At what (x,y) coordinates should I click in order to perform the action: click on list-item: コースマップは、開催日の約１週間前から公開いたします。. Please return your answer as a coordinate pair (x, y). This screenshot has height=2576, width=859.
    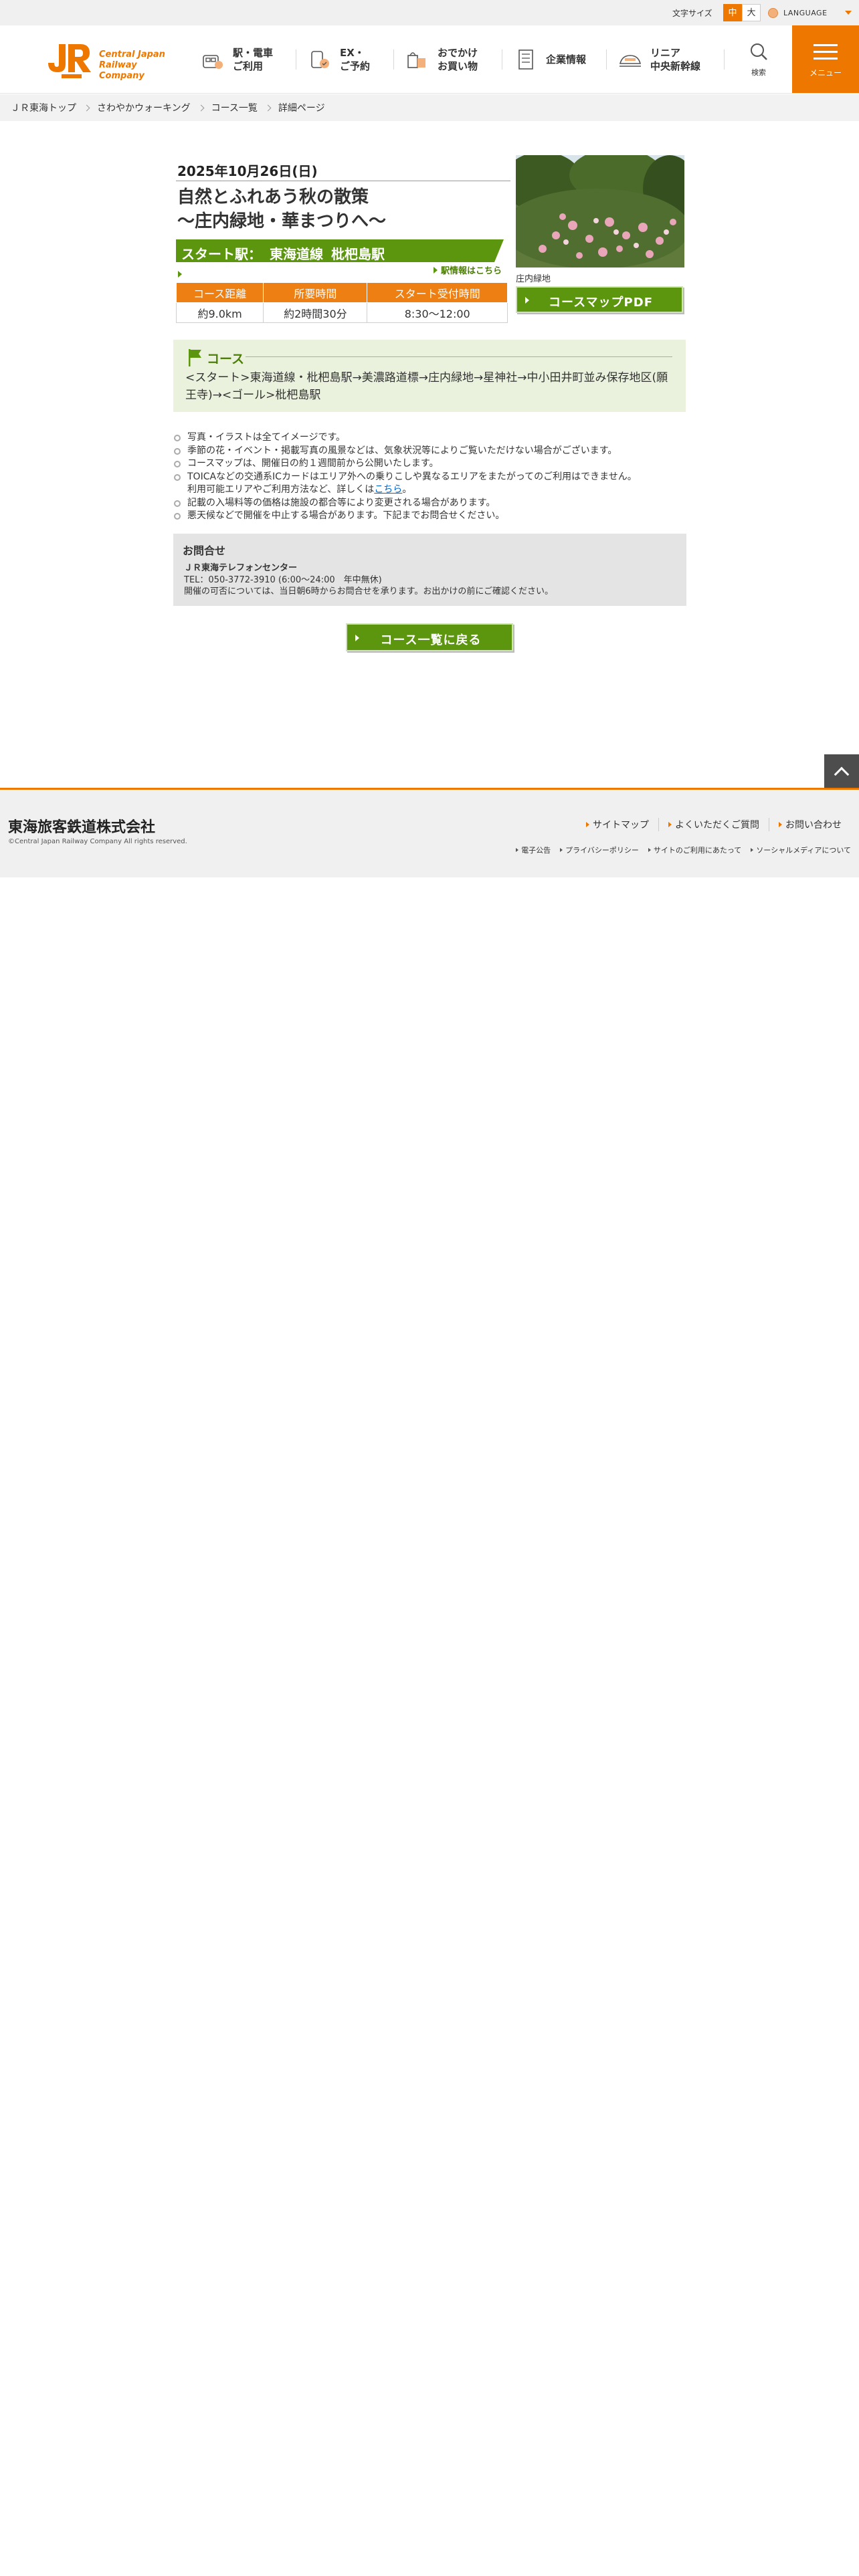
    Looking at the image, I should click on (431, 464).